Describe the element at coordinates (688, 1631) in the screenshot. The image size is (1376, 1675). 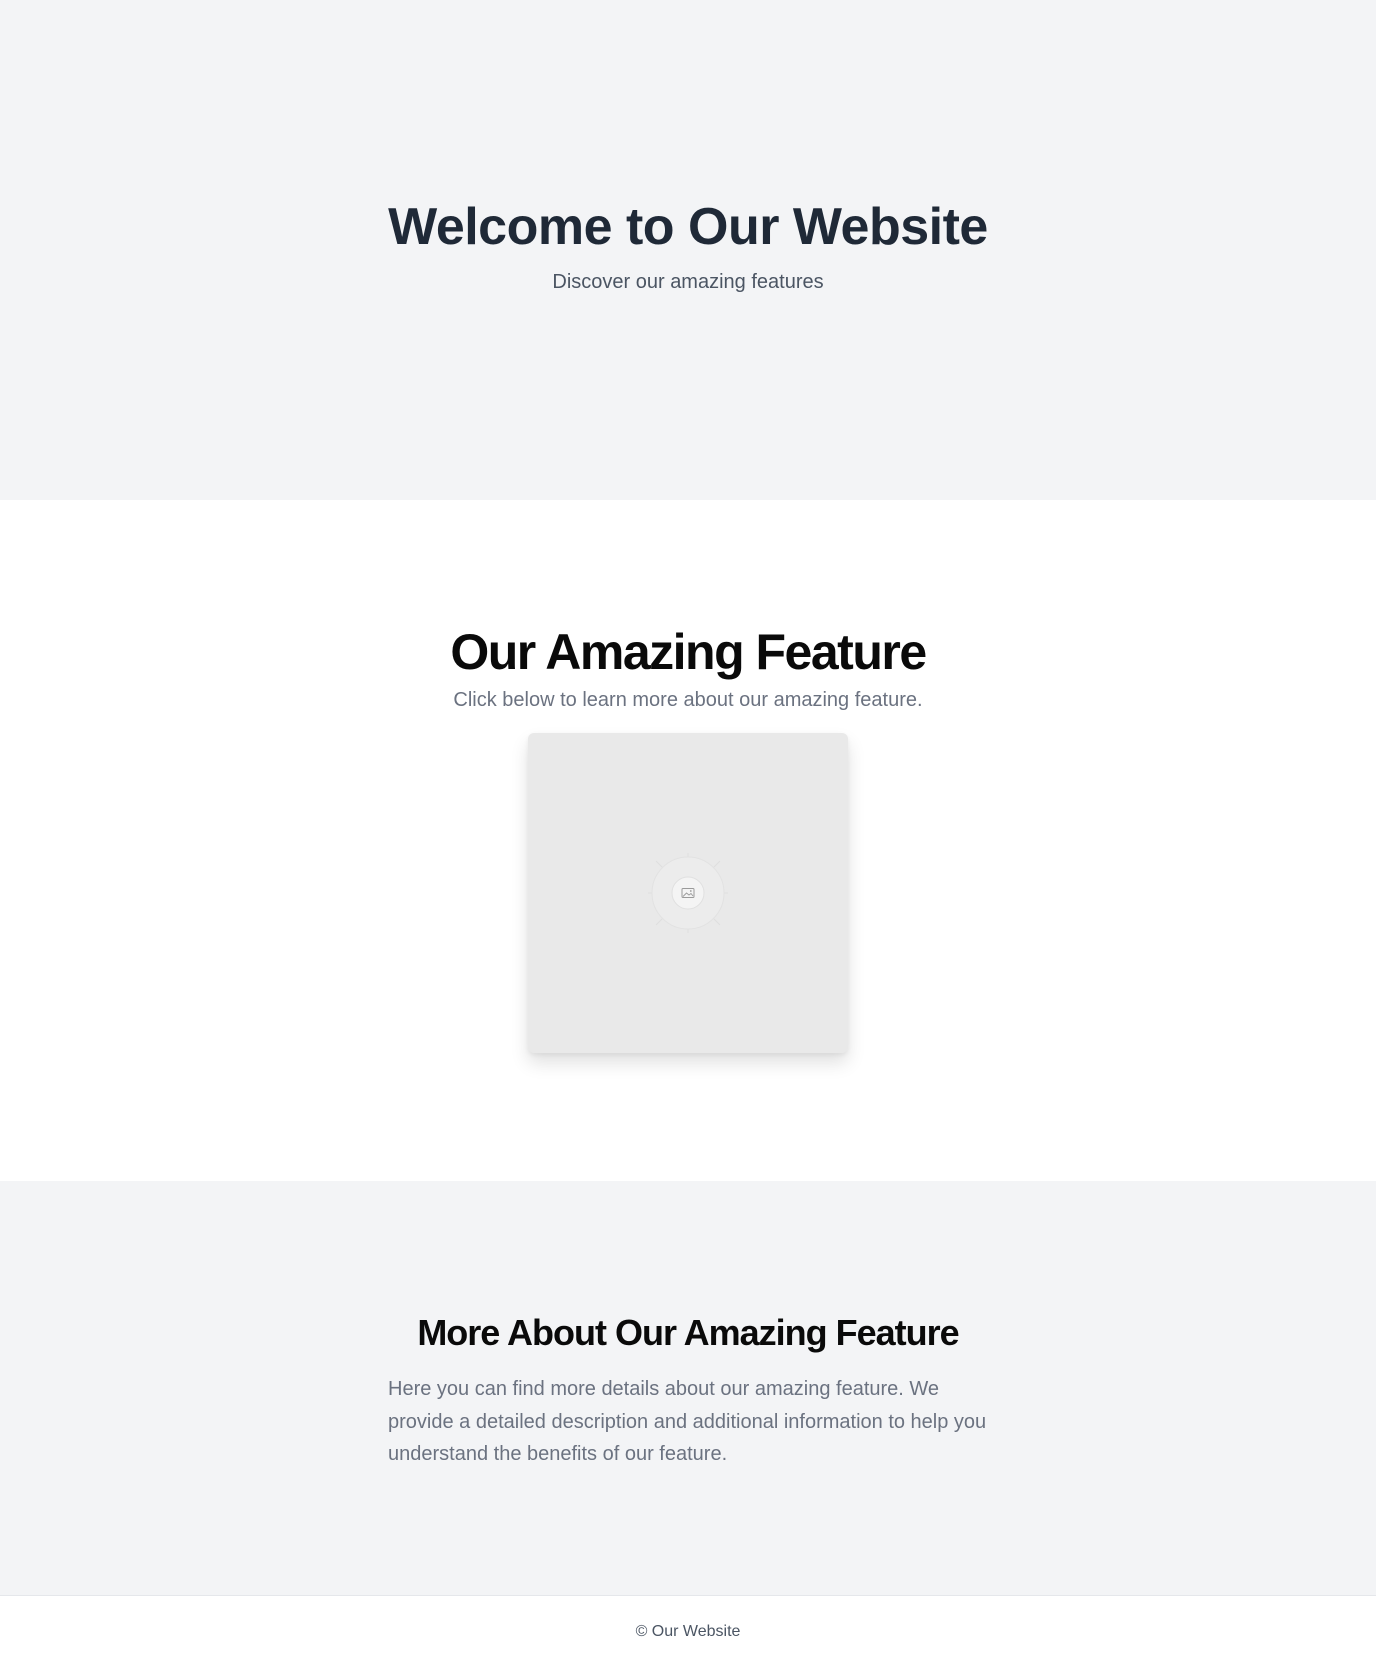
I see `footer-copyright: © Our Website` at that location.